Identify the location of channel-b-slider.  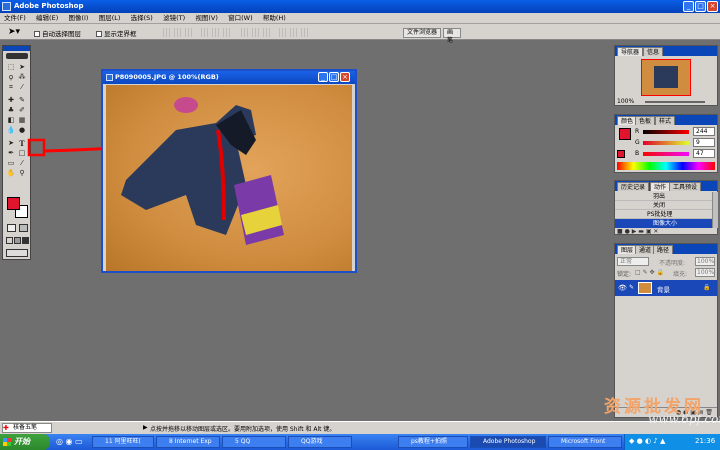
(666, 154).